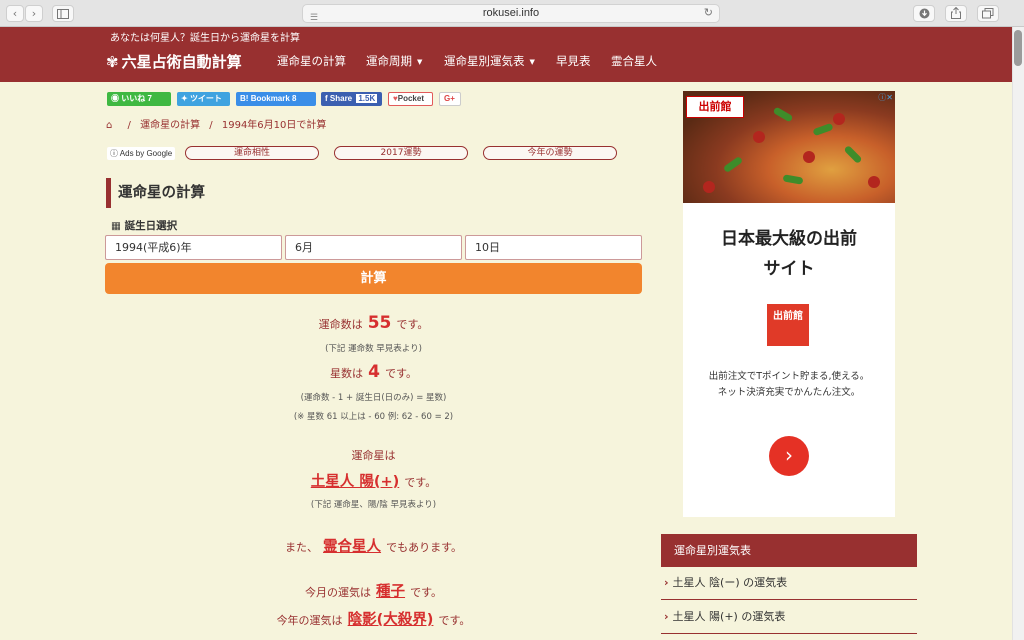  I want to click on ad-title: 日本最大級の出前 サイト, so click(789, 254).